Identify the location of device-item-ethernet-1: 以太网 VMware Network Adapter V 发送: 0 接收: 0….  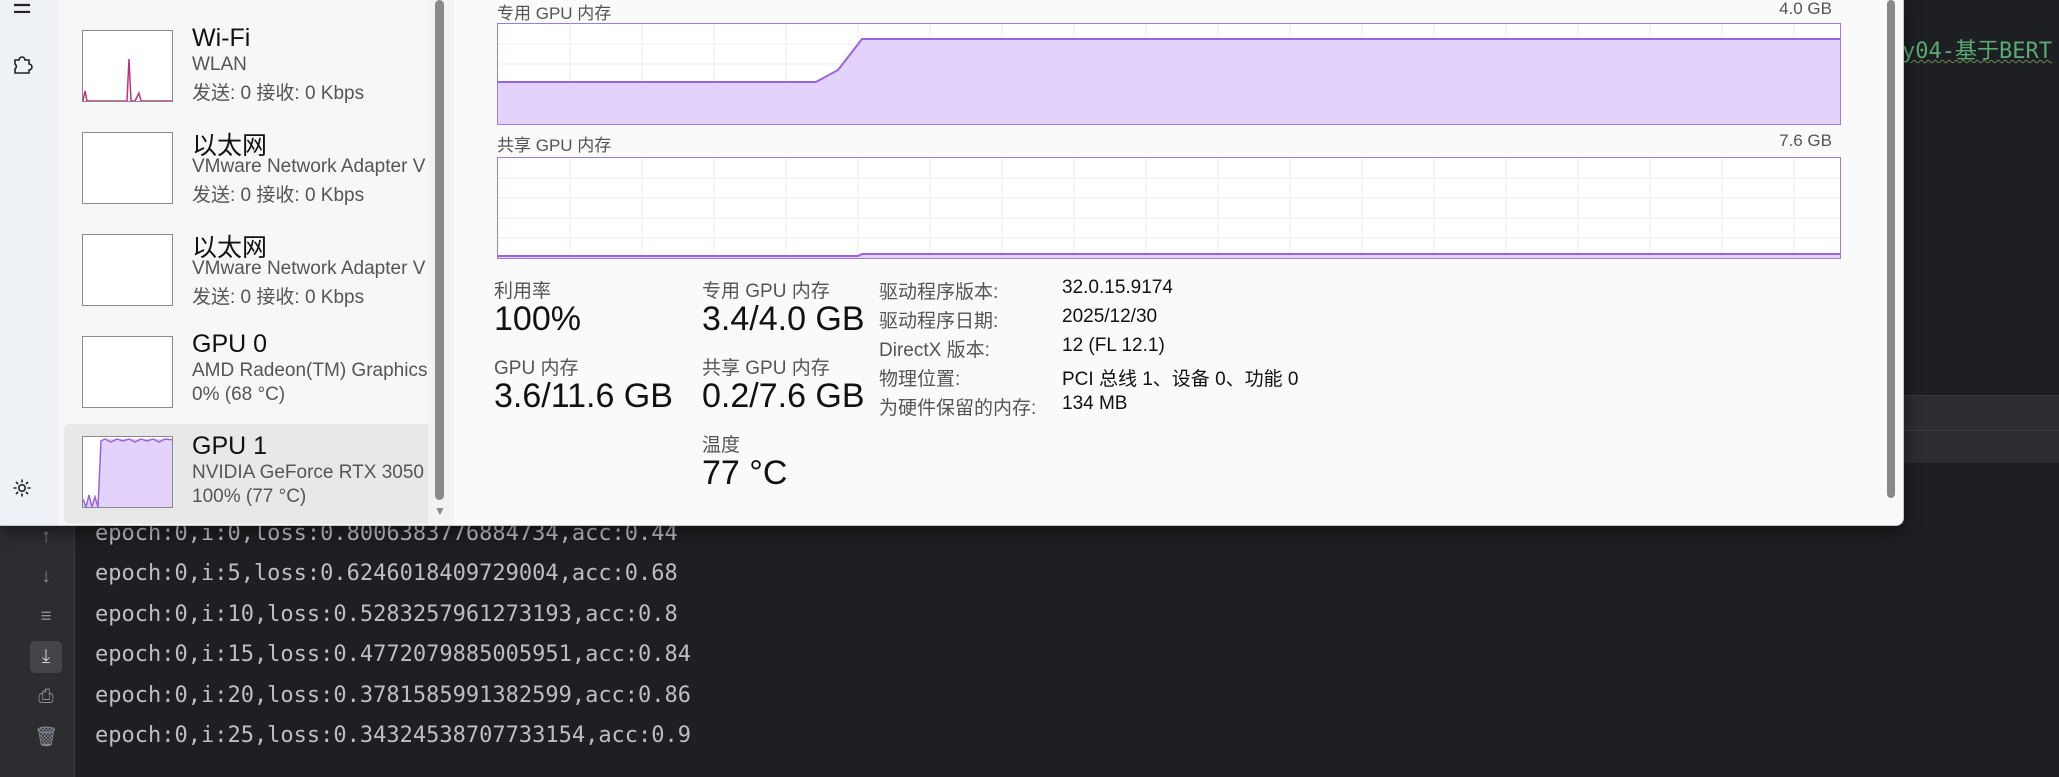
(246, 174).